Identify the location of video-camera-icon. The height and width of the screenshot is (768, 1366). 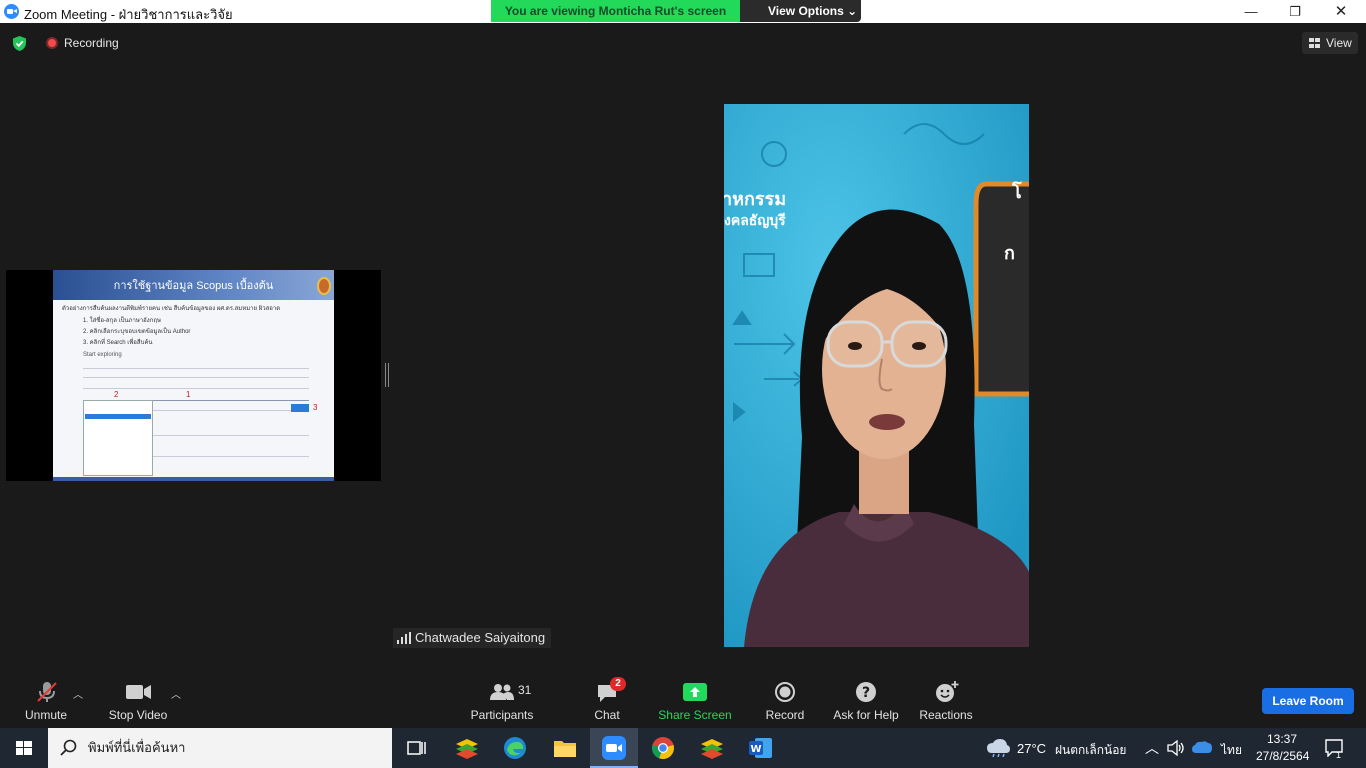
(138, 692).